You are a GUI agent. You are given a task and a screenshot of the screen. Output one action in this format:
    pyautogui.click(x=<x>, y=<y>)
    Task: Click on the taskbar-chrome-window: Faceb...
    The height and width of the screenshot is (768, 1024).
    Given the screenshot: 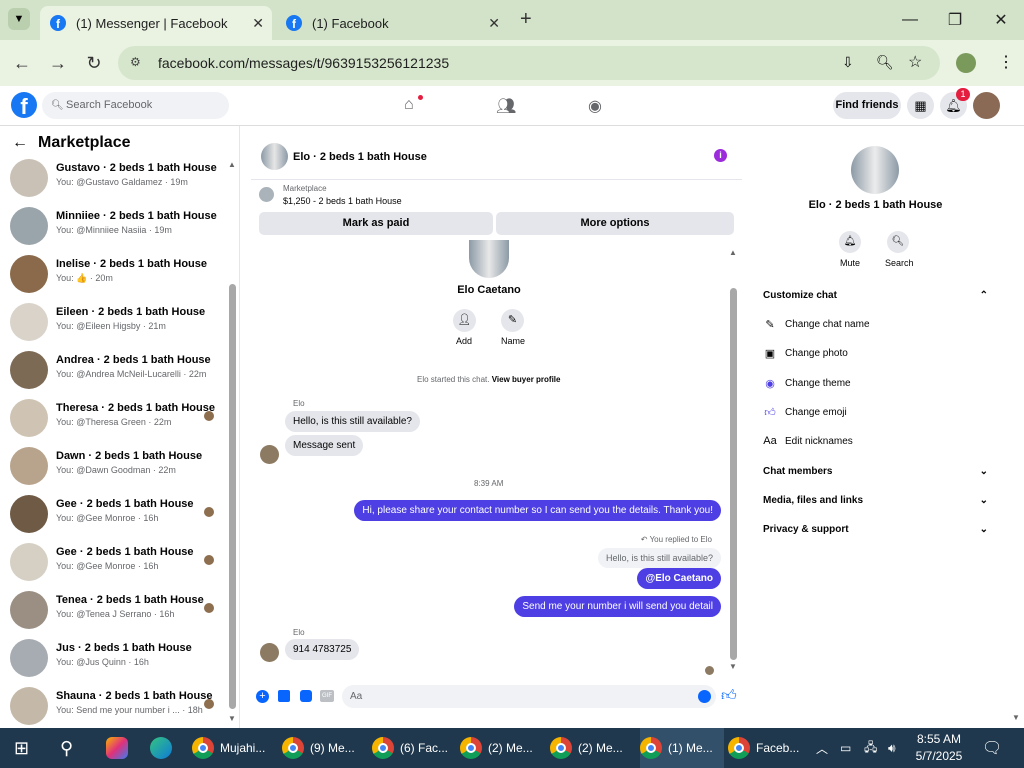 What is the action you would take?
    pyautogui.click(x=770, y=748)
    